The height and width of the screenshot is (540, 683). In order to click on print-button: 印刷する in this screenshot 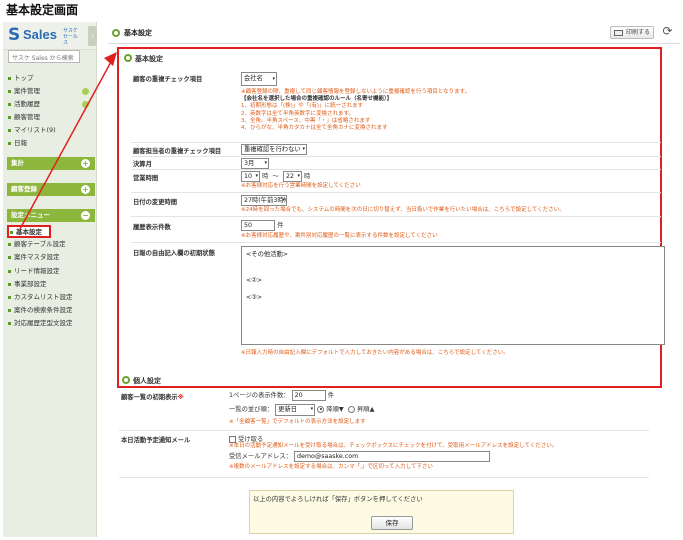, I will do `click(632, 32)`.